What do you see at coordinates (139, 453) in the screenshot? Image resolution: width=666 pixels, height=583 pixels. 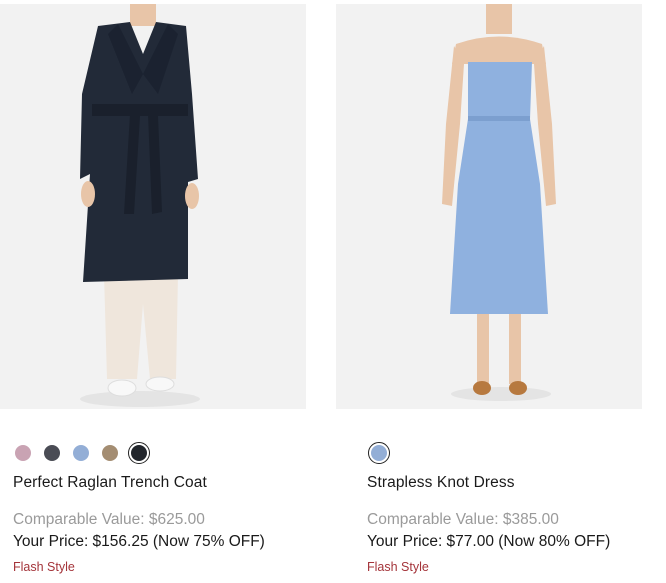 I see `color-swatch-navy-selected` at bounding box center [139, 453].